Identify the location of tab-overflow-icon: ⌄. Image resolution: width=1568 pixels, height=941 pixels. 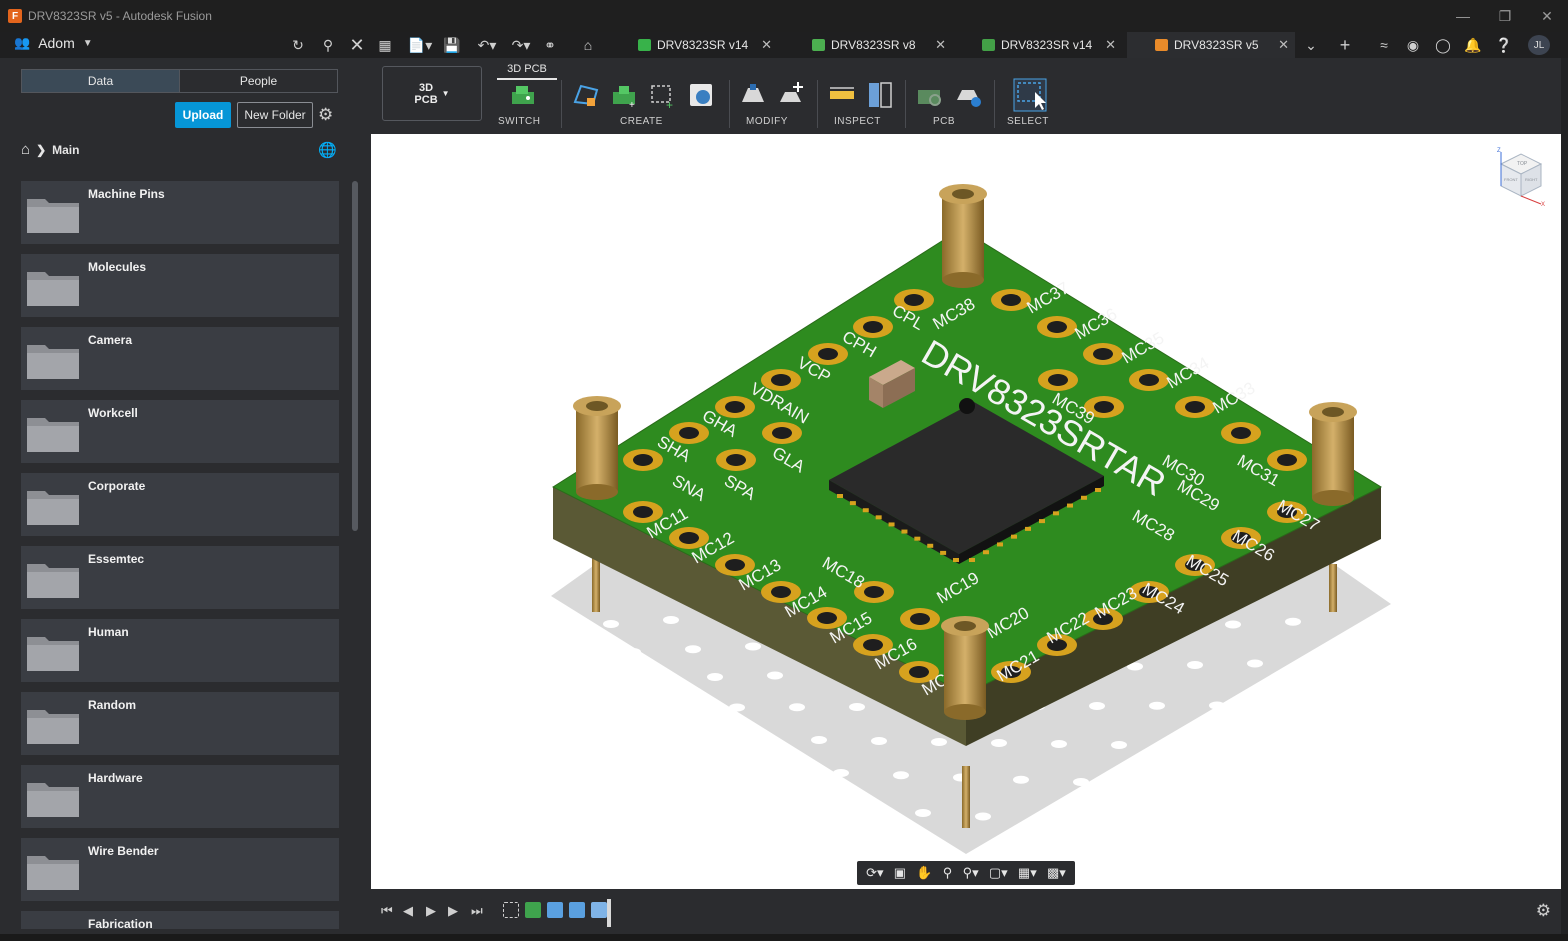
(1311, 45).